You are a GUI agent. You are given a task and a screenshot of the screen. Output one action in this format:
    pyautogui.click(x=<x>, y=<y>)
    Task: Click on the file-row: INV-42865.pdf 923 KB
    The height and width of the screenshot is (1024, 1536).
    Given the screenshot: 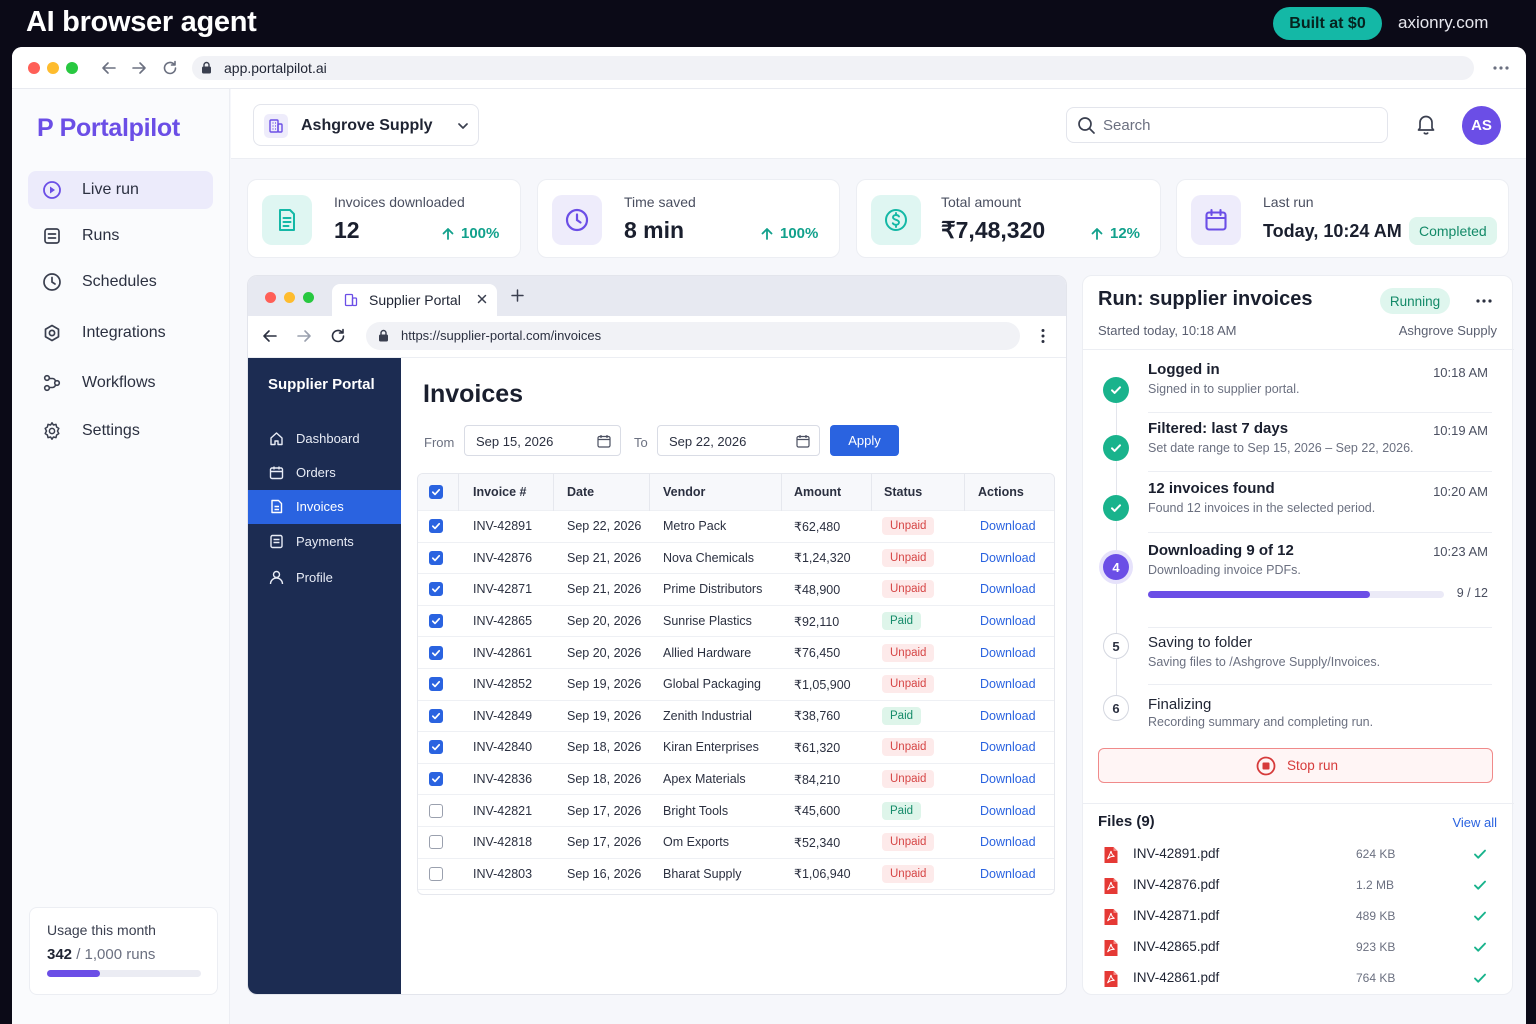 What is the action you would take?
    pyautogui.click(x=1298, y=947)
    